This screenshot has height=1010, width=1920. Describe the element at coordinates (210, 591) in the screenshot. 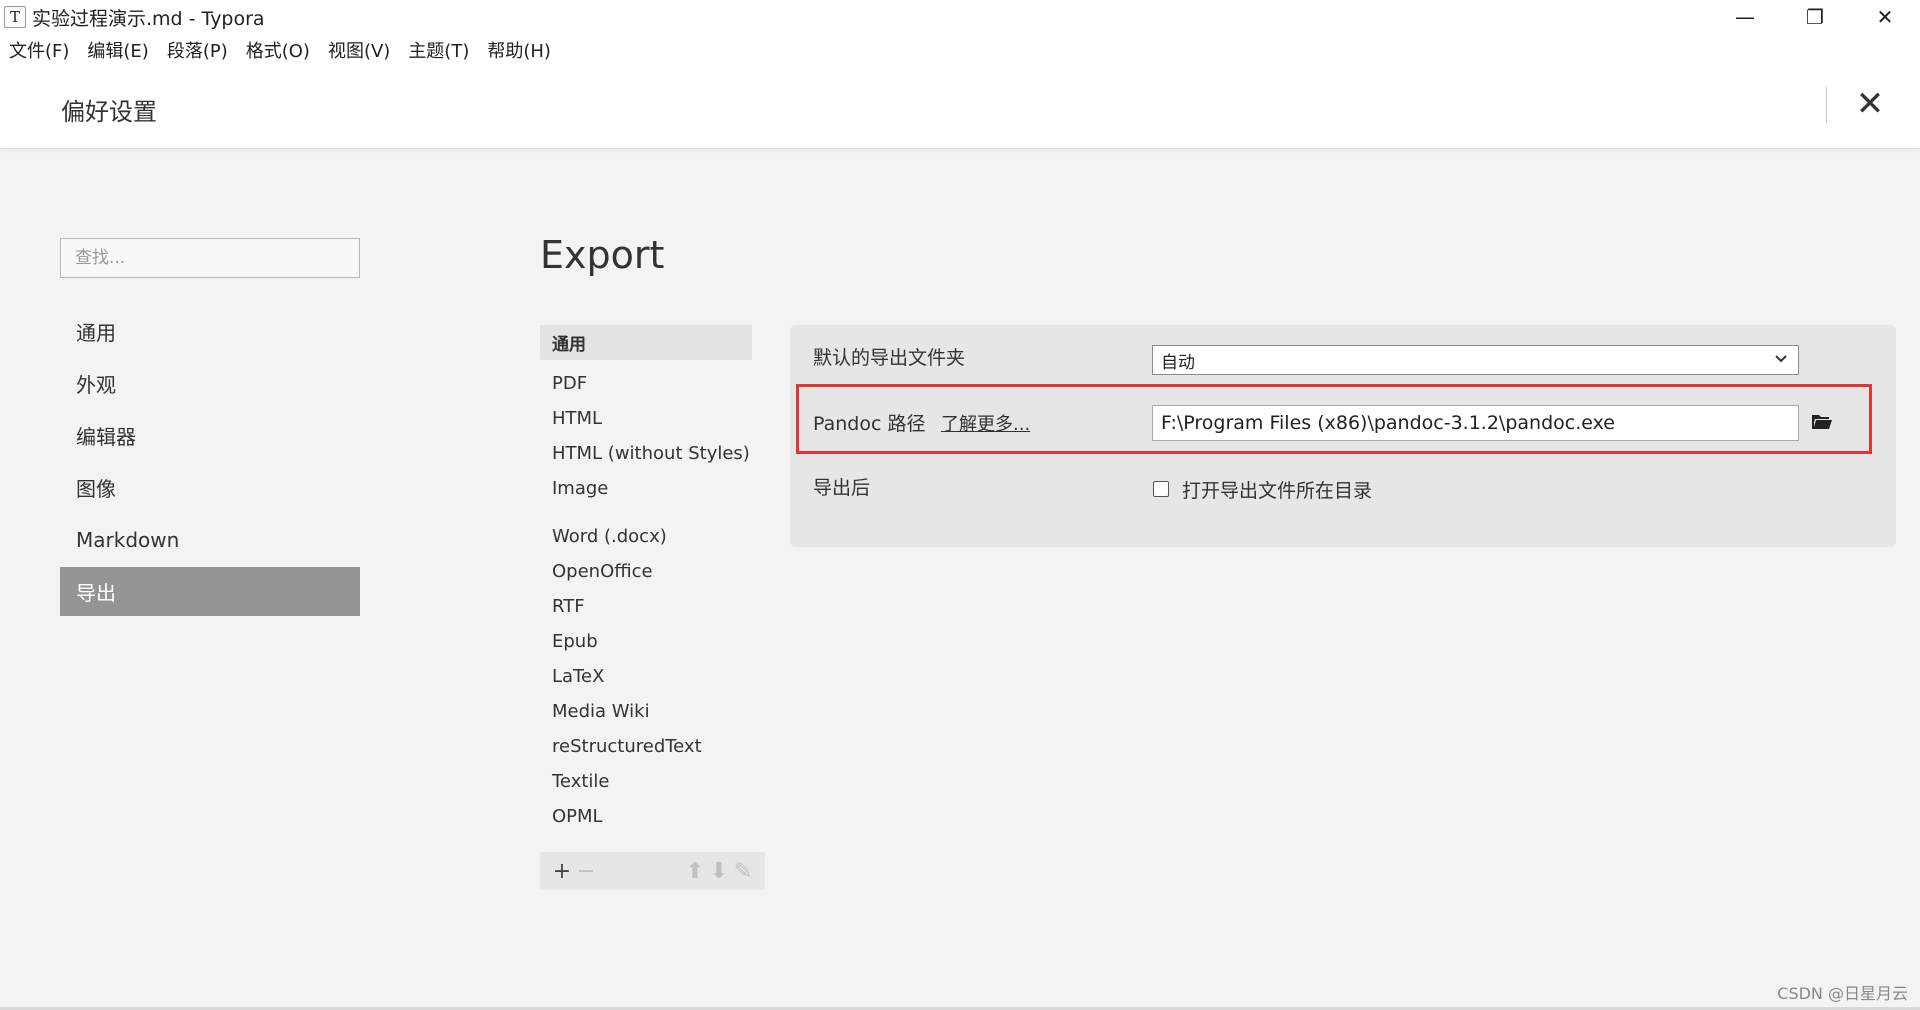

I see `sidebar-item-export: 导出` at that location.